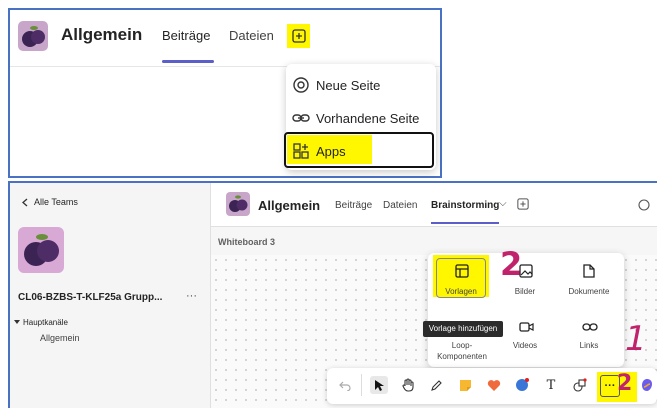  What do you see at coordinates (60, 338) in the screenshot?
I see `sidebar-channel-allgemein: Allgemein` at bounding box center [60, 338].